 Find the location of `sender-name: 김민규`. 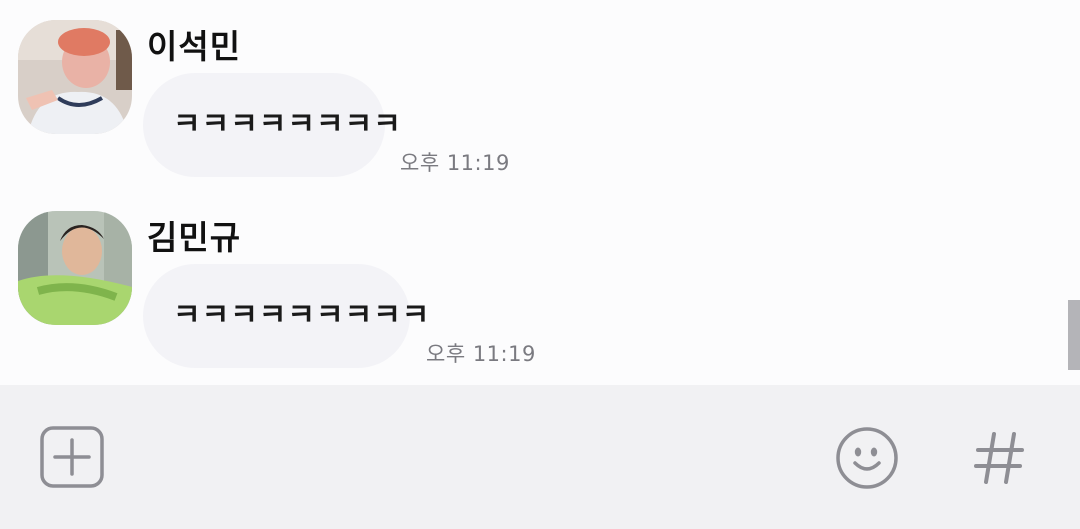

sender-name: 김민규 is located at coordinates (194, 237).